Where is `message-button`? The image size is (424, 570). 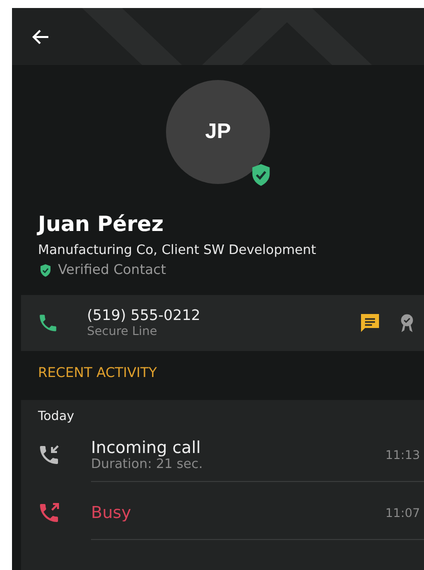 message-button is located at coordinates (370, 323).